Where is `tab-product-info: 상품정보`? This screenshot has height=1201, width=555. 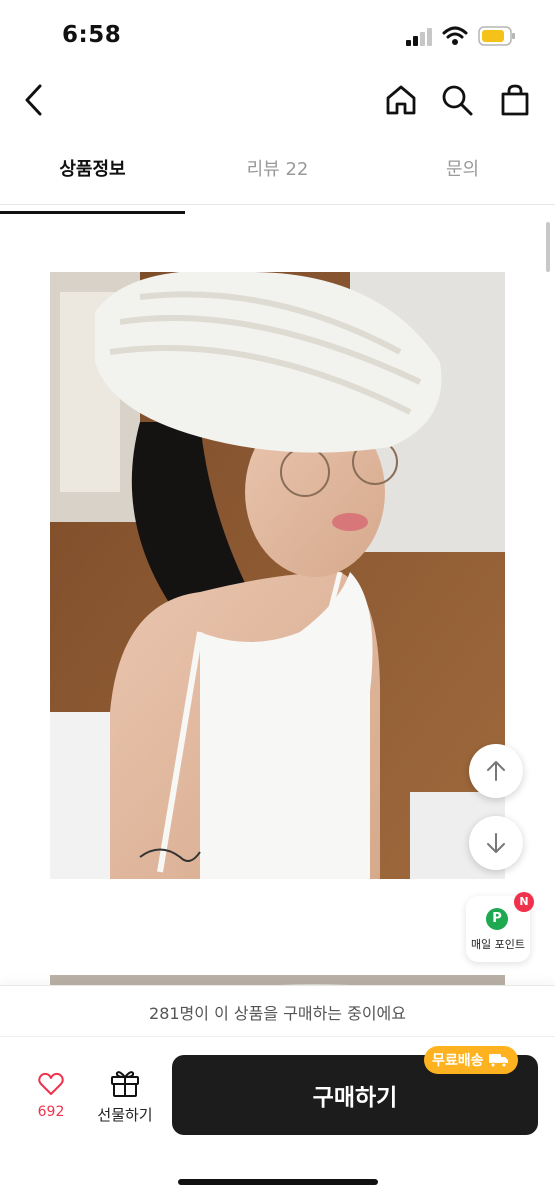 tab-product-info: 상품정보 is located at coordinates (92, 181).